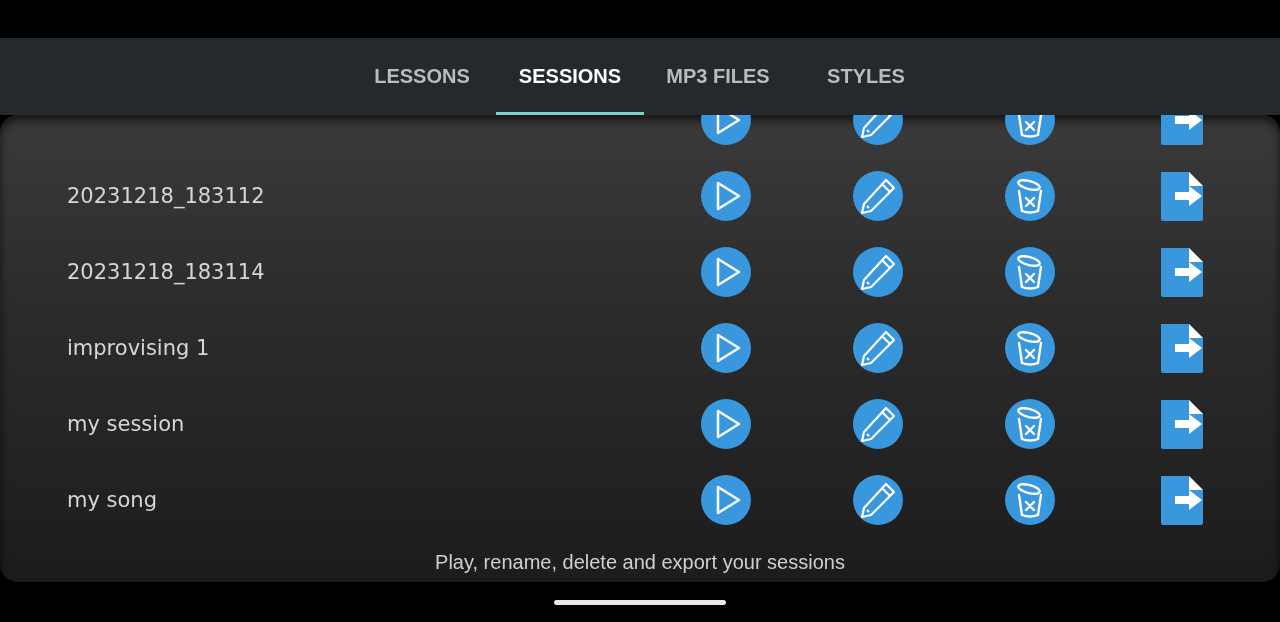  What do you see at coordinates (166, 196) in the screenshot?
I see `session-name: 20231218_183112` at bounding box center [166, 196].